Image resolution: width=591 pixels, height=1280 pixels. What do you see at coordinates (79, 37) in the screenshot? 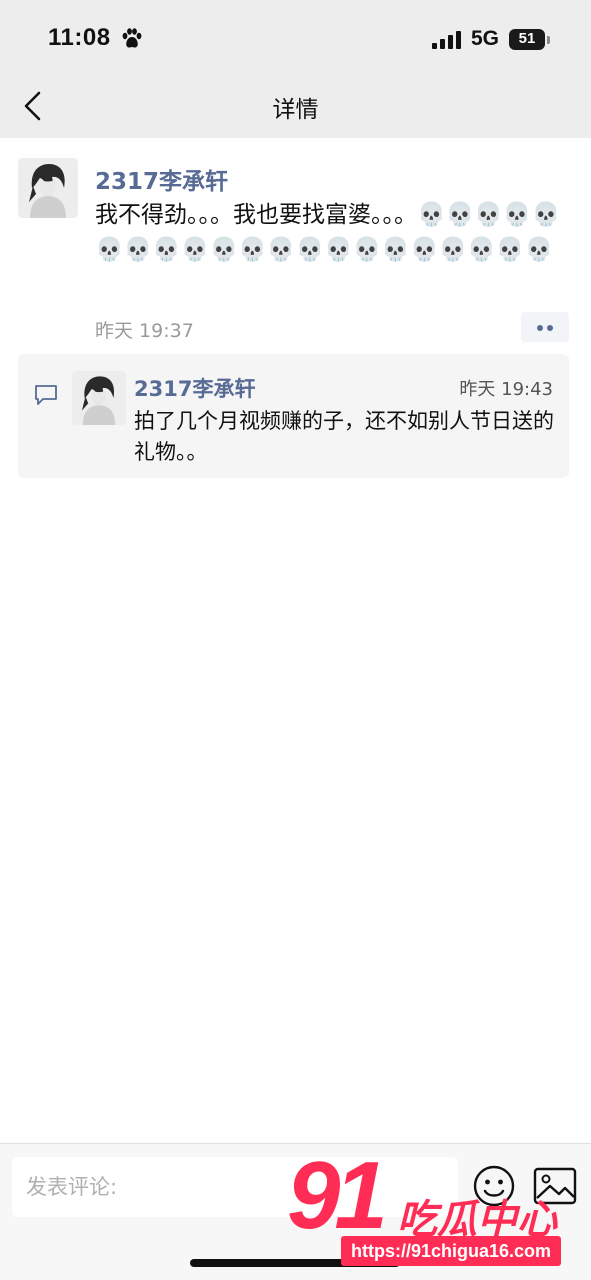
I see `status-time: 11:08` at bounding box center [79, 37].